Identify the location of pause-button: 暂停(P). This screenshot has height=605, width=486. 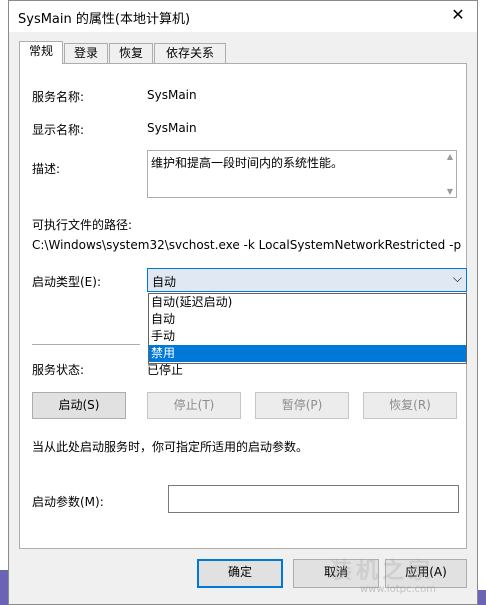
(302, 405).